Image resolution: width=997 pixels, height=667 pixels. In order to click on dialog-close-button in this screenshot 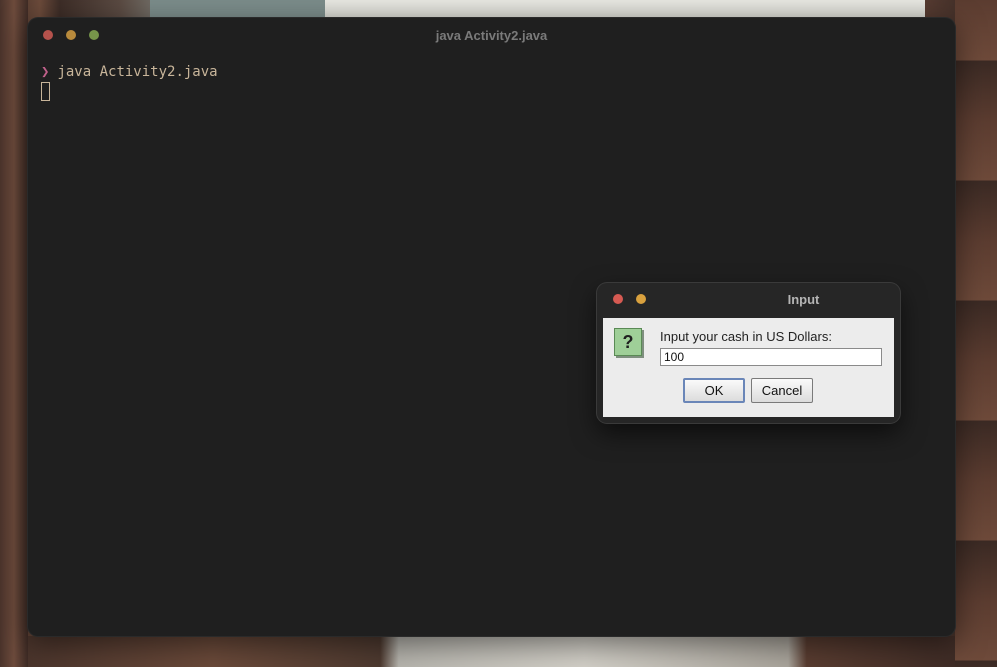, I will do `click(618, 299)`.